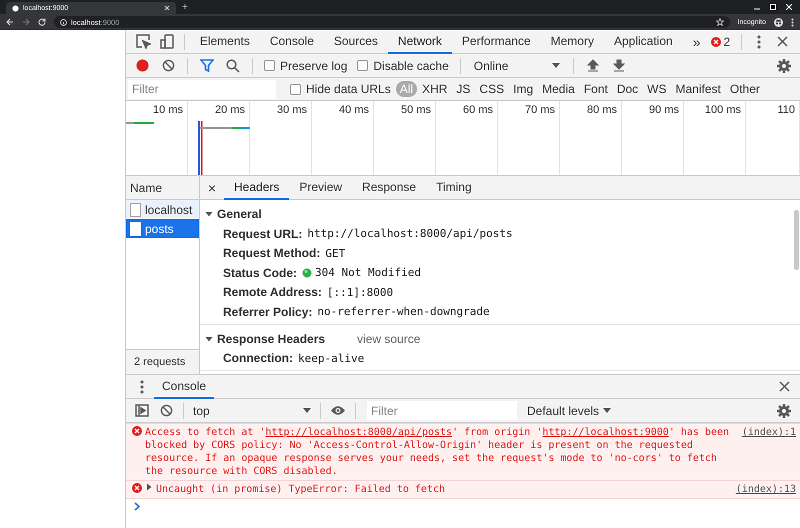 This screenshot has width=800, height=528. What do you see at coordinates (10, 22) in the screenshot?
I see `back-icon` at bounding box center [10, 22].